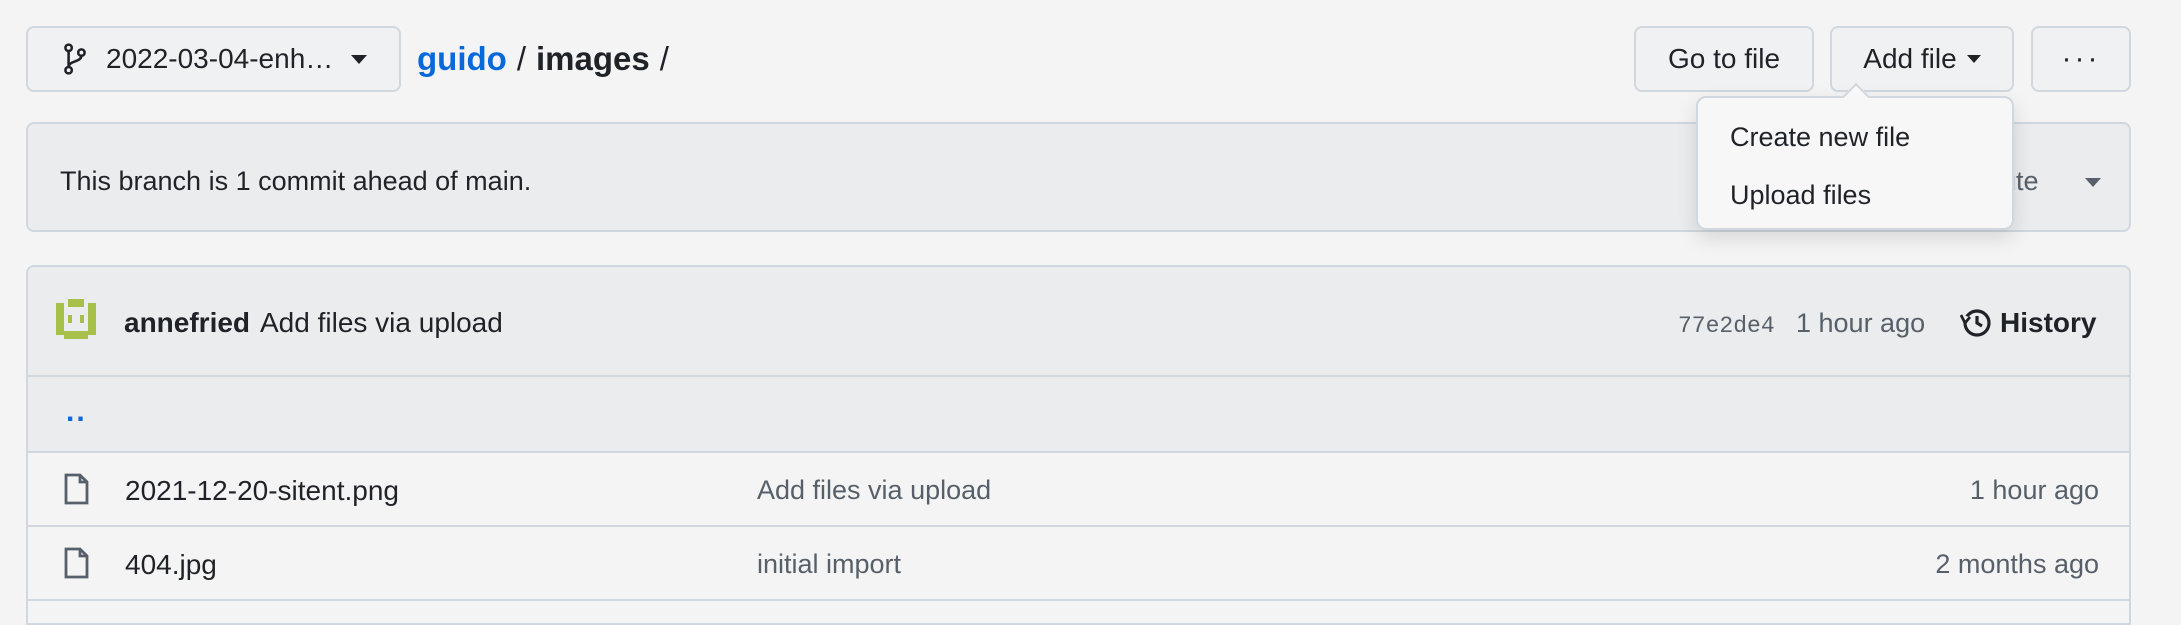 The height and width of the screenshot is (625, 2181). I want to click on go-to-file-button: Go to file, so click(1724, 59).